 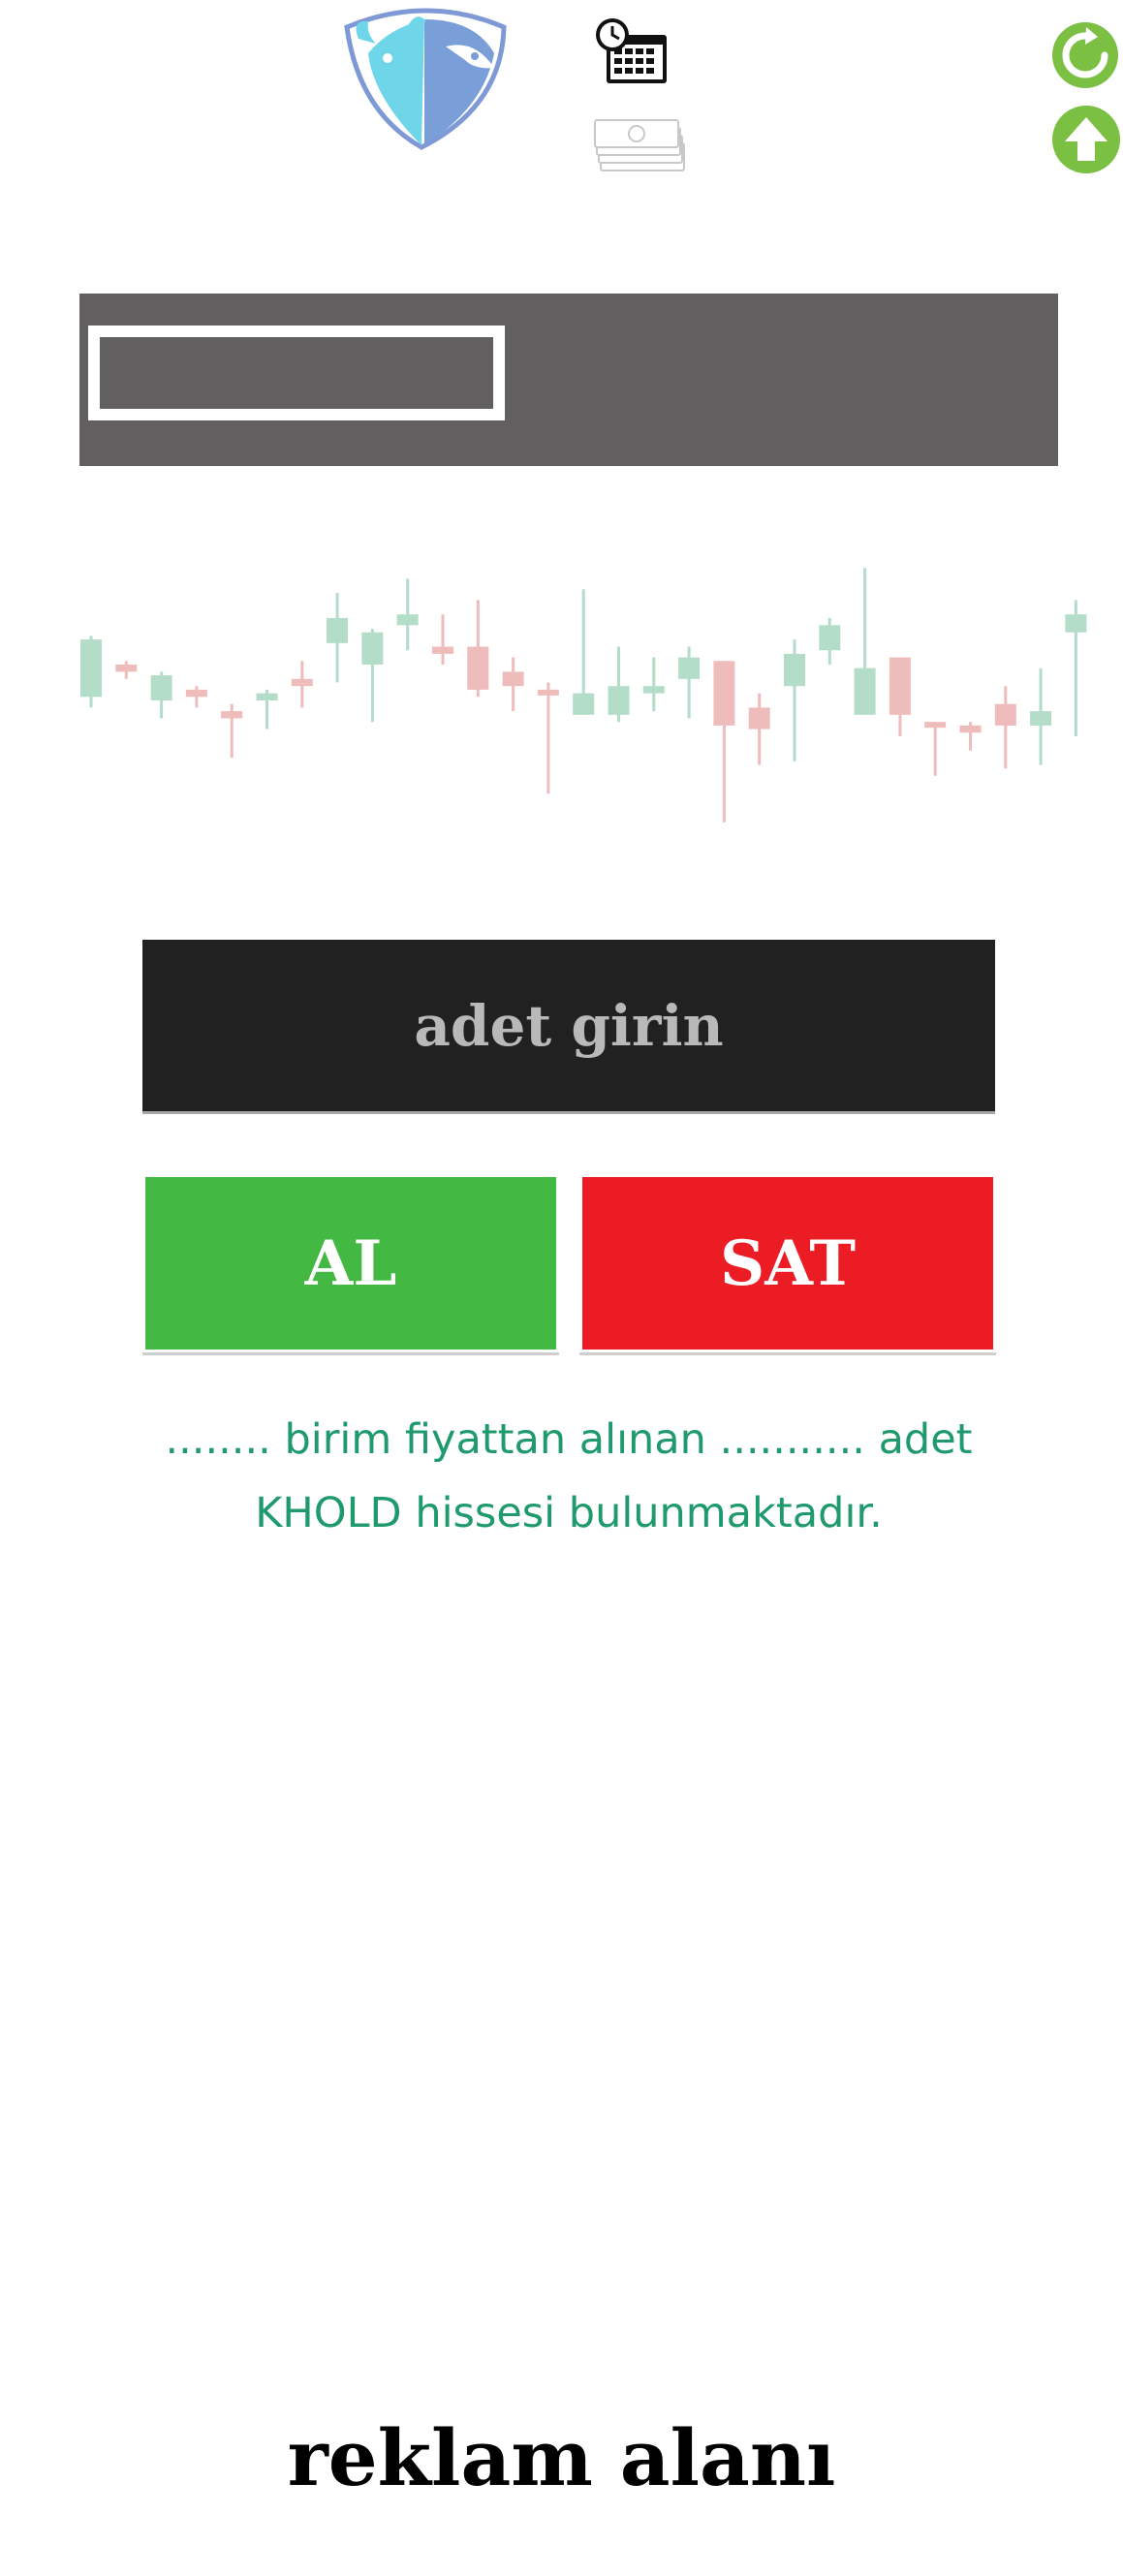 What do you see at coordinates (296, 373) in the screenshot?
I see `stock-search-input` at bounding box center [296, 373].